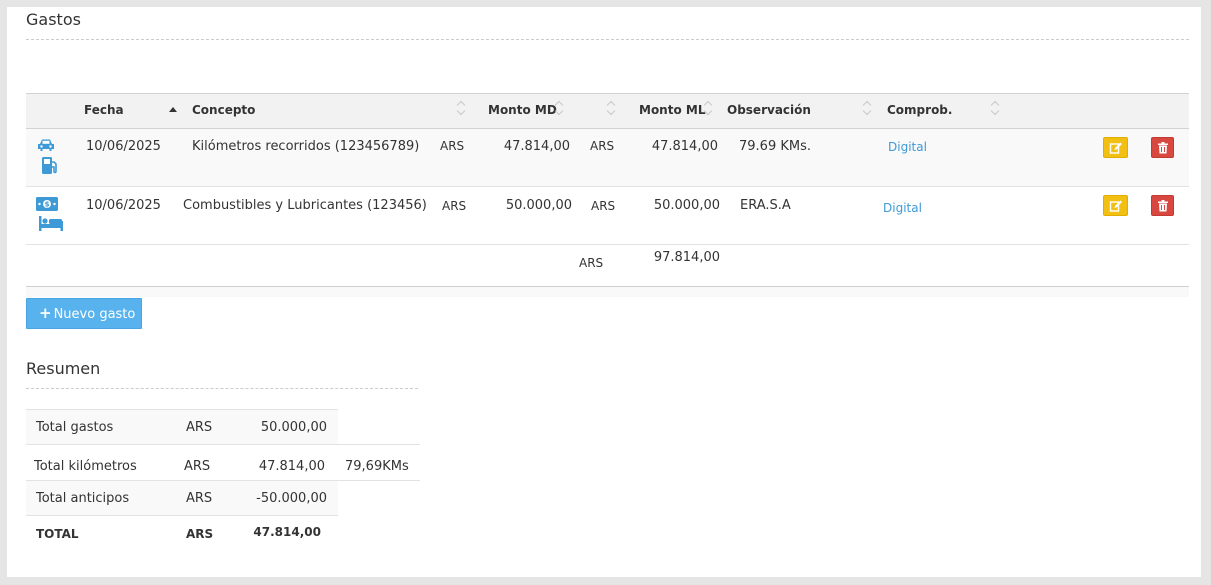 This screenshot has width=1211, height=585. I want to click on car-icon, so click(46, 146).